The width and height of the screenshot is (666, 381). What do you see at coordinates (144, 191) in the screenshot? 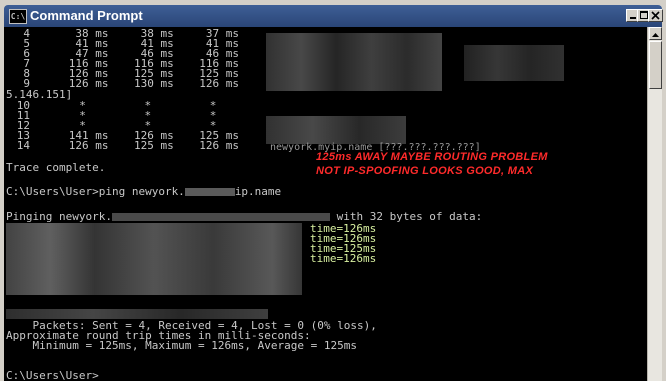
I see `ping-command: C:\Users\User>ping newyork. ip.name` at bounding box center [144, 191].